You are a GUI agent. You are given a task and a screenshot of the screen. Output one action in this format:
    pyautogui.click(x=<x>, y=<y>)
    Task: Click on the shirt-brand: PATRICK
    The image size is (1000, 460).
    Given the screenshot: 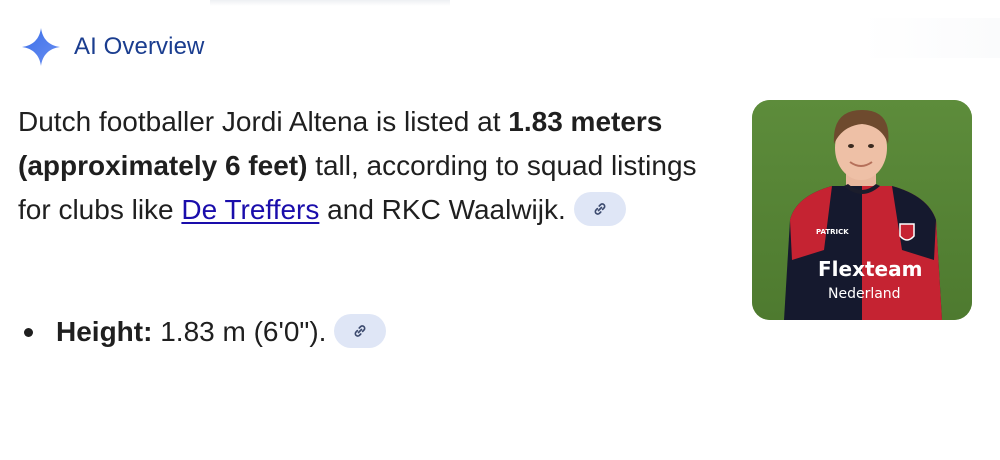 What is the action you would take?
    pyautogui.click(x=832, y=232)
    